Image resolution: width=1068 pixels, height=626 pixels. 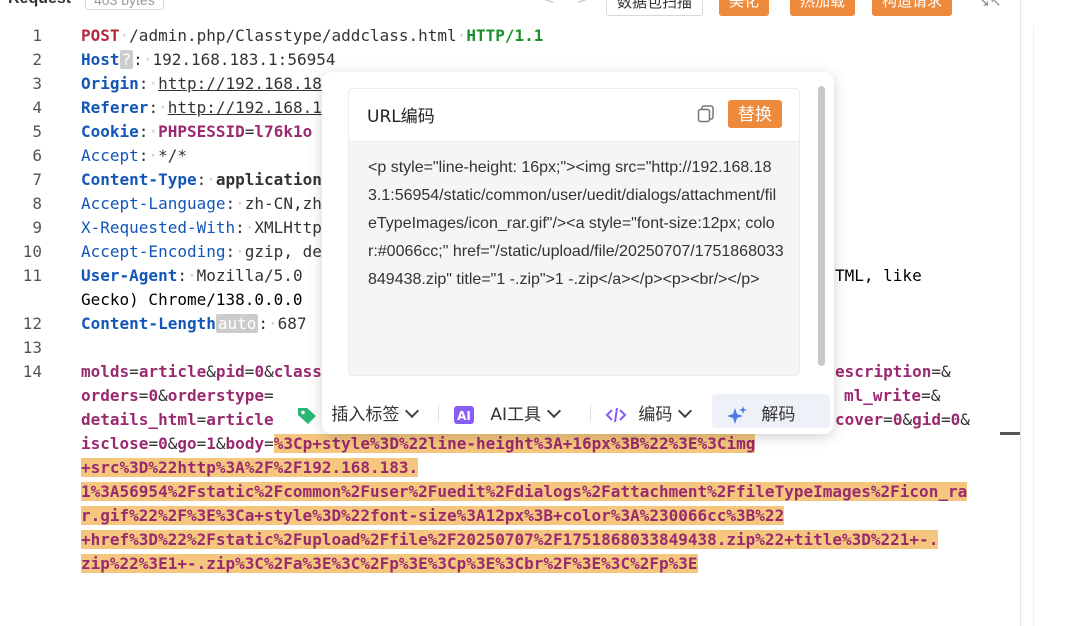 What do you see at coordinates (32, 323) in the screenshot?
I see `line-number: 12` at bounding box center [32, 323].